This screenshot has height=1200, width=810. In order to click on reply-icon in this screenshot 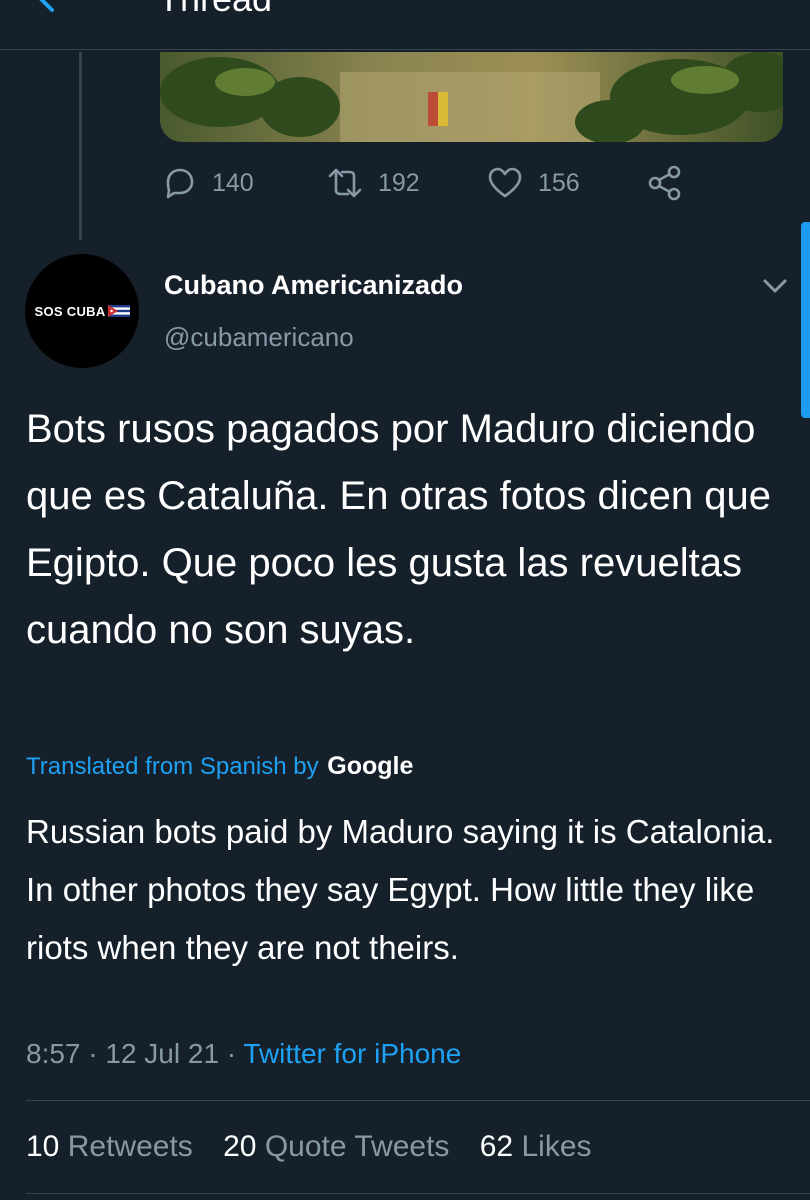, I will do `click(180, 183)`.